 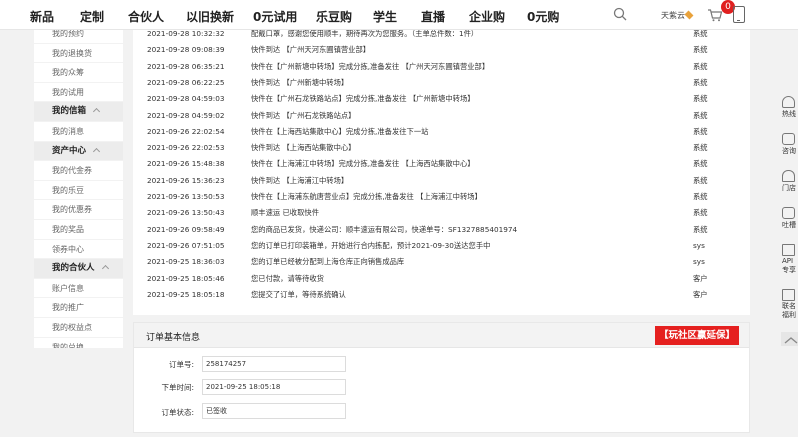 What do you see at coordinates (68, 34) in the screenshot?
I see `sidebar-item-label: 我的预约` at bounding box center [68, 34].